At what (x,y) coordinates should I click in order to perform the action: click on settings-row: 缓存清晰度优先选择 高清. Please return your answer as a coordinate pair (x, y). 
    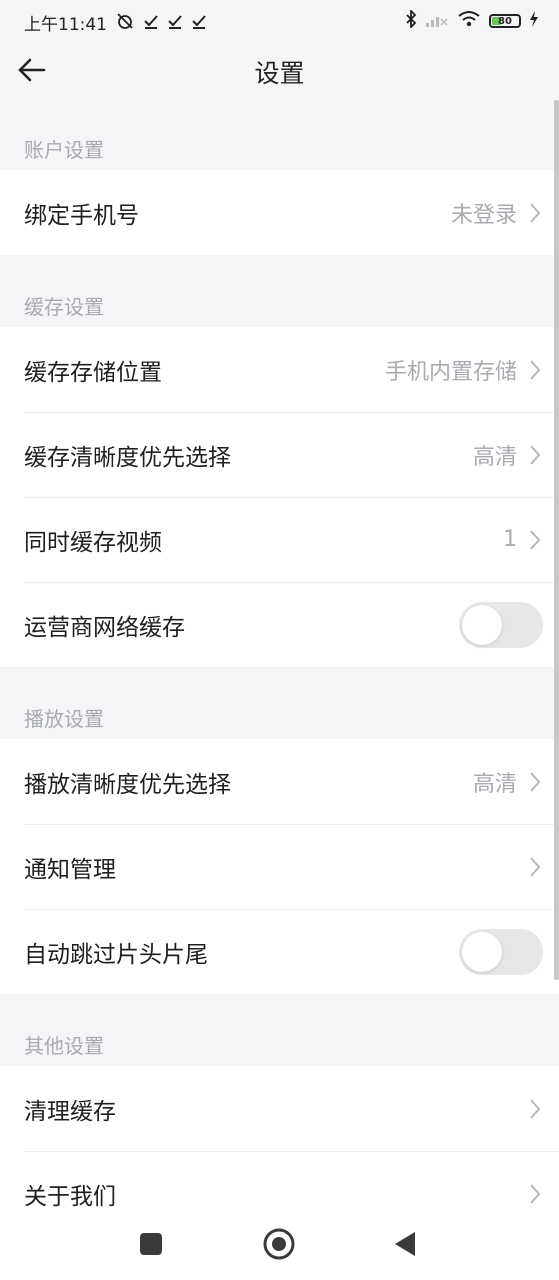
    Looking at the image, I should click on (279, 454).